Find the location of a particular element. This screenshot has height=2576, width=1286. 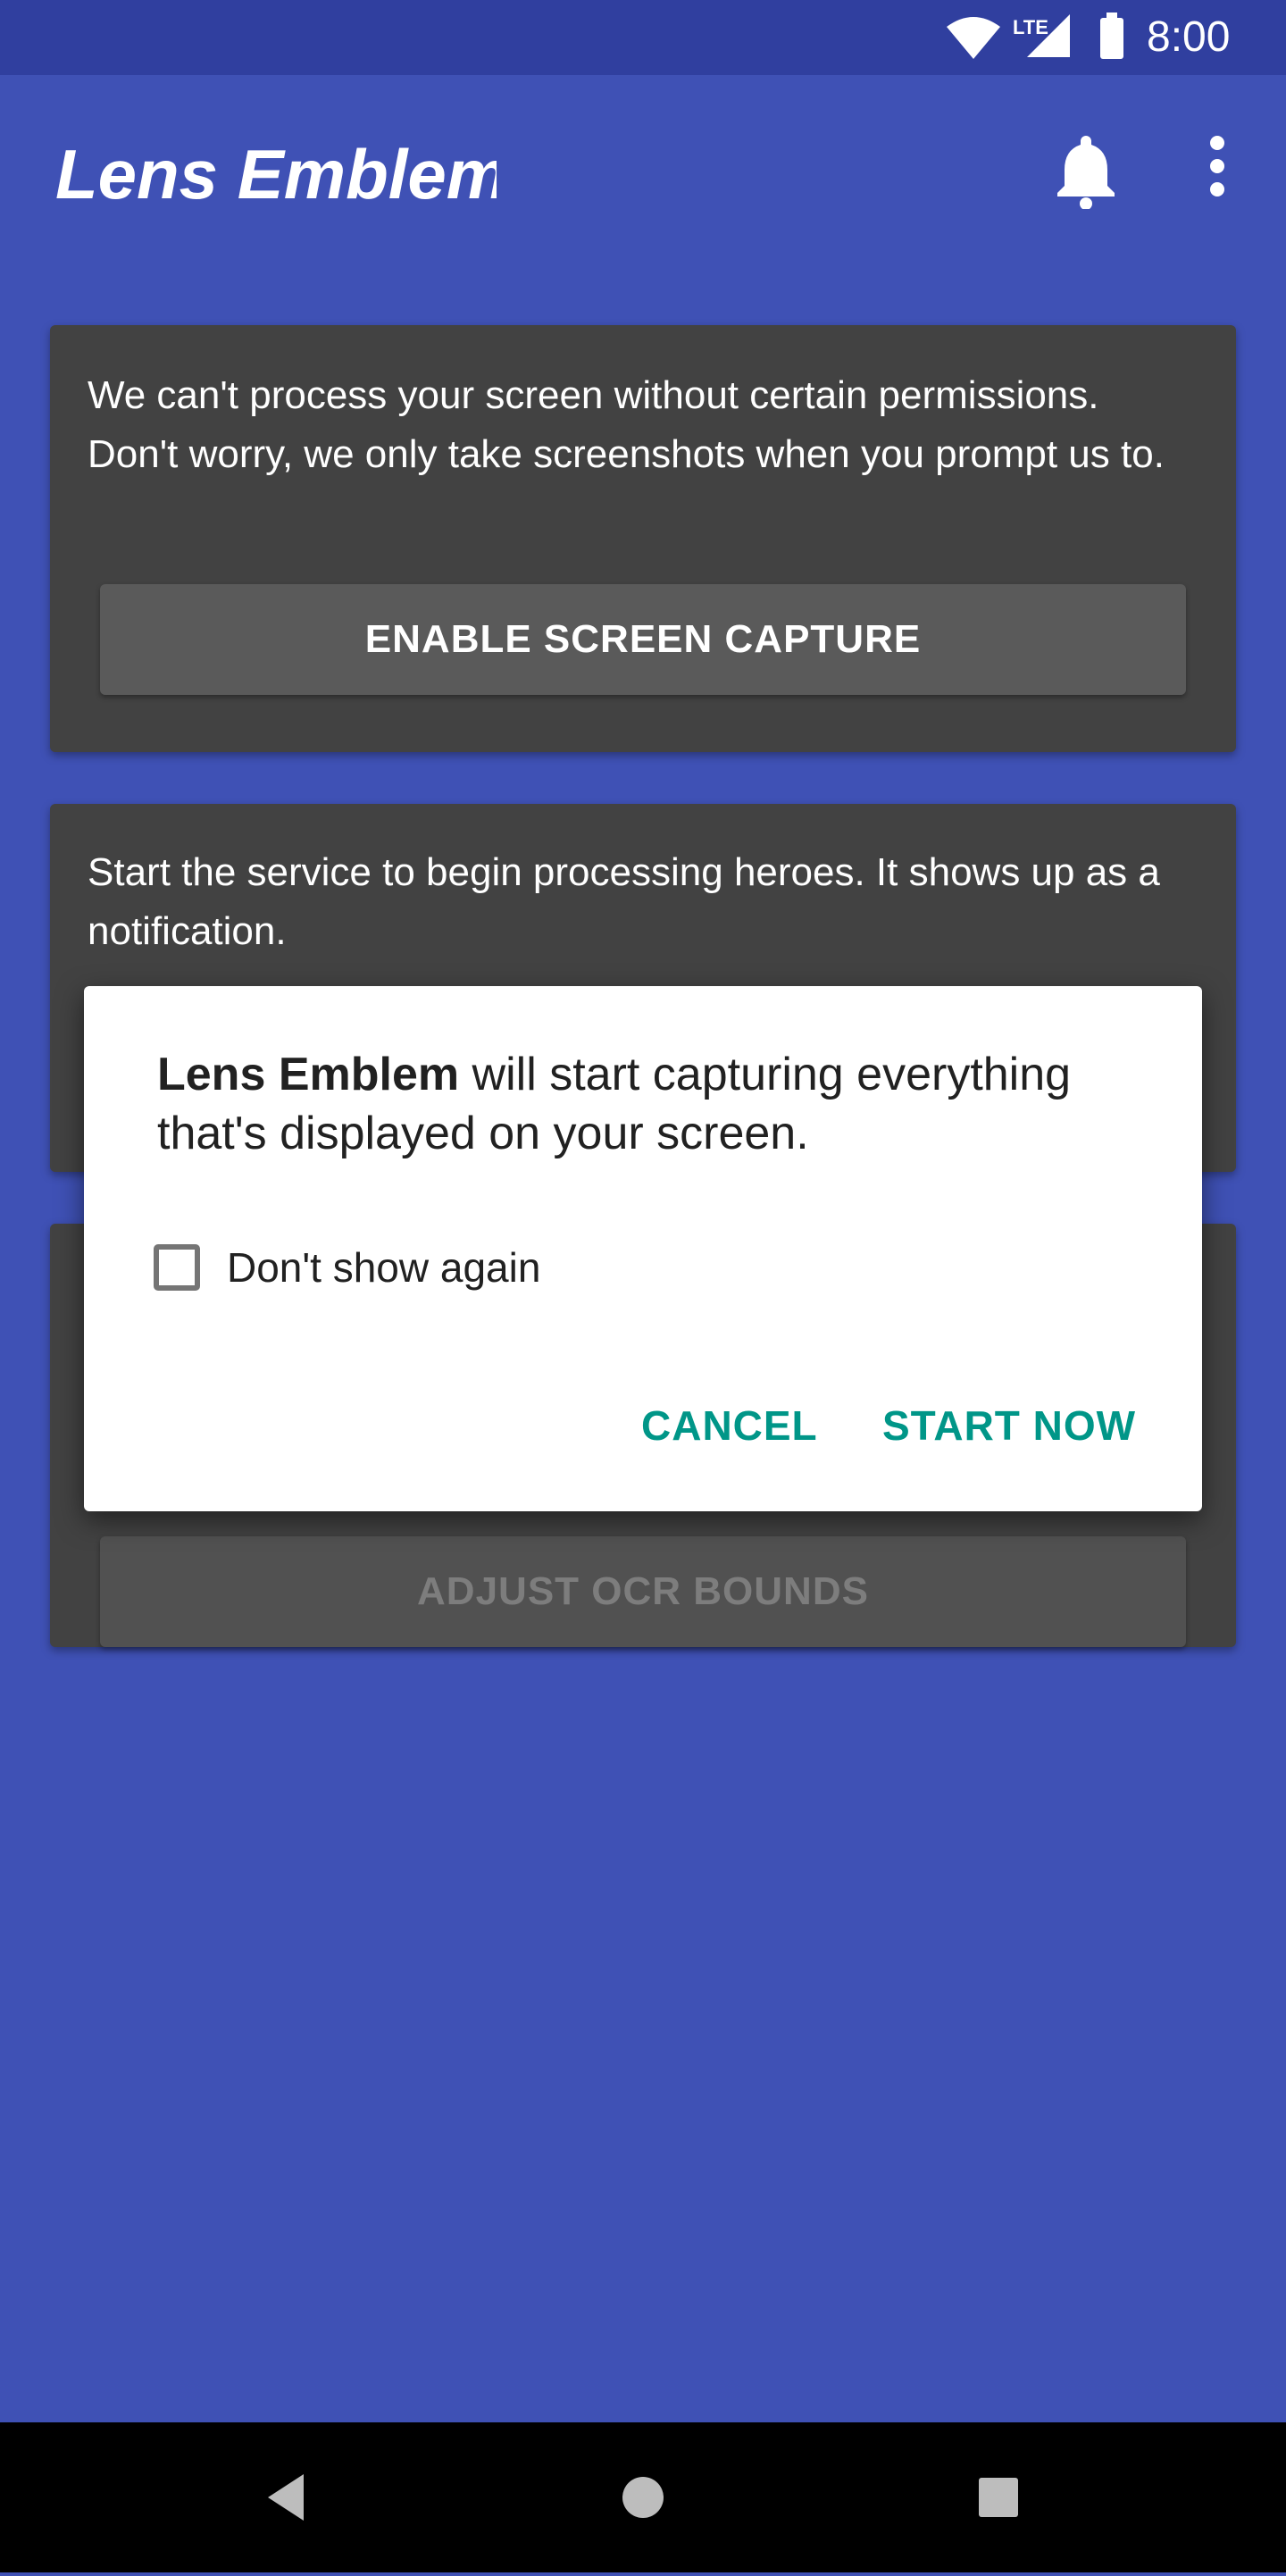

status-bar: LTE 8:00 is located at coordinates (643, 37).